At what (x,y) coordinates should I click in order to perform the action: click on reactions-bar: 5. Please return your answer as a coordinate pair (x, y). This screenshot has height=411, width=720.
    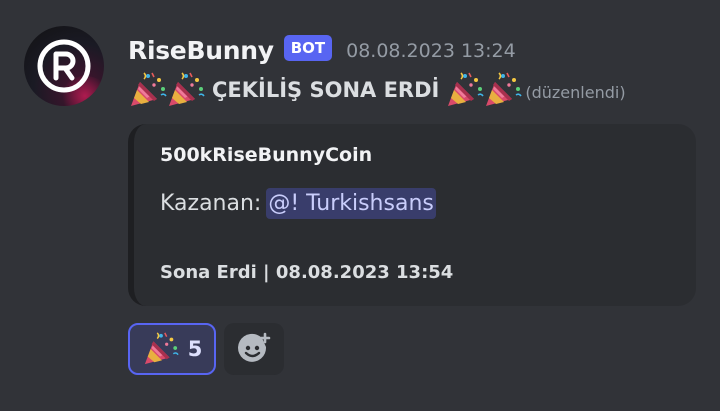
    Looking at the image, I should click on (206, 349).